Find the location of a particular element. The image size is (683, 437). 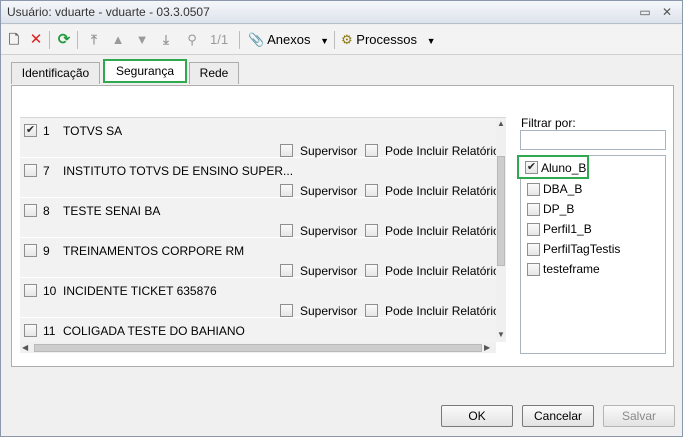

scroll-down-icon: ▼ is located at coordinates (501, 334).